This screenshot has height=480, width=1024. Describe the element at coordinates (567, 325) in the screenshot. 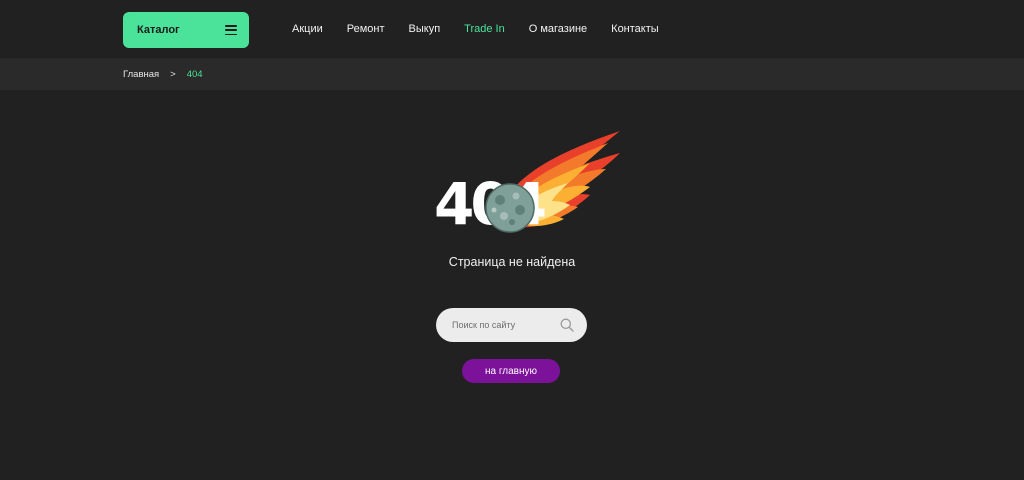

I see `search-icon` at that location.